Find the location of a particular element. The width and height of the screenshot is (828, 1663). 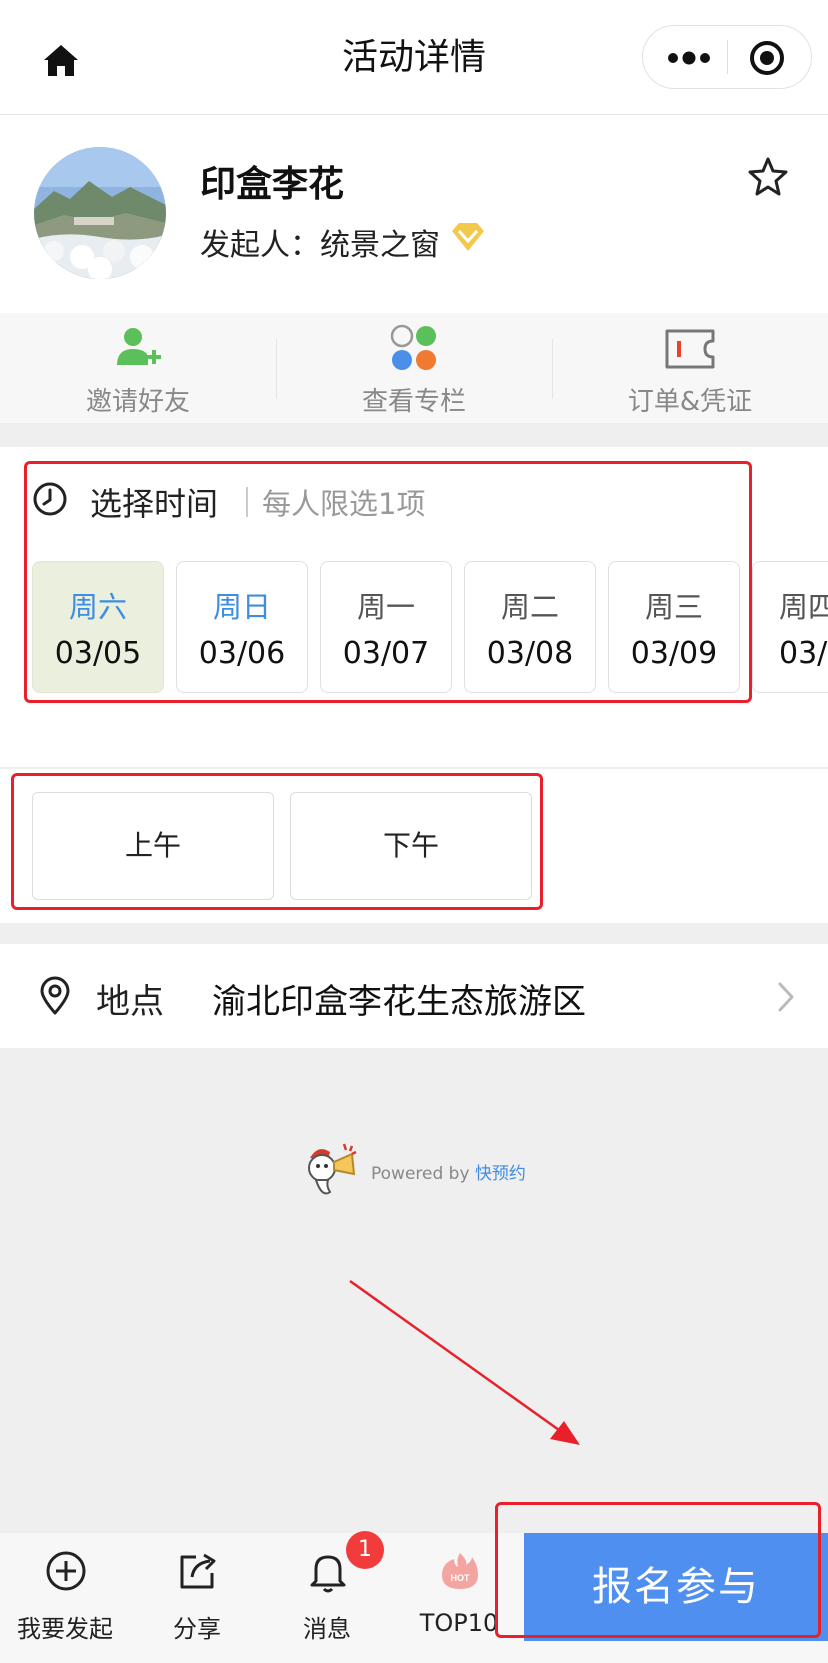

more-icon is located at coordinates (689, 58).